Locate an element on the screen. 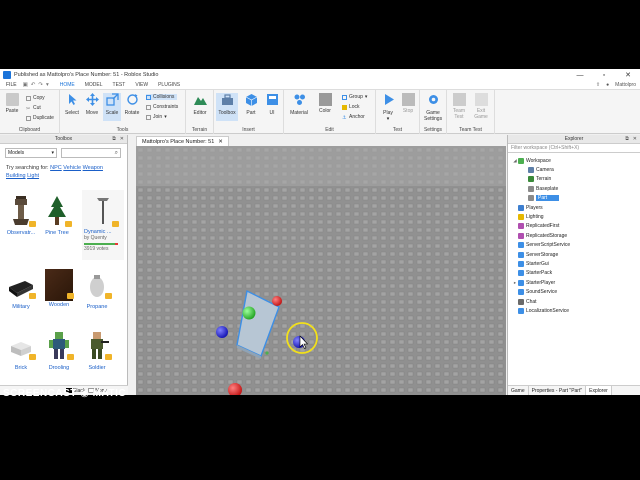 The image size is (640, 480). collisions-toggle: Collisions is located at coordinates (162, 97).